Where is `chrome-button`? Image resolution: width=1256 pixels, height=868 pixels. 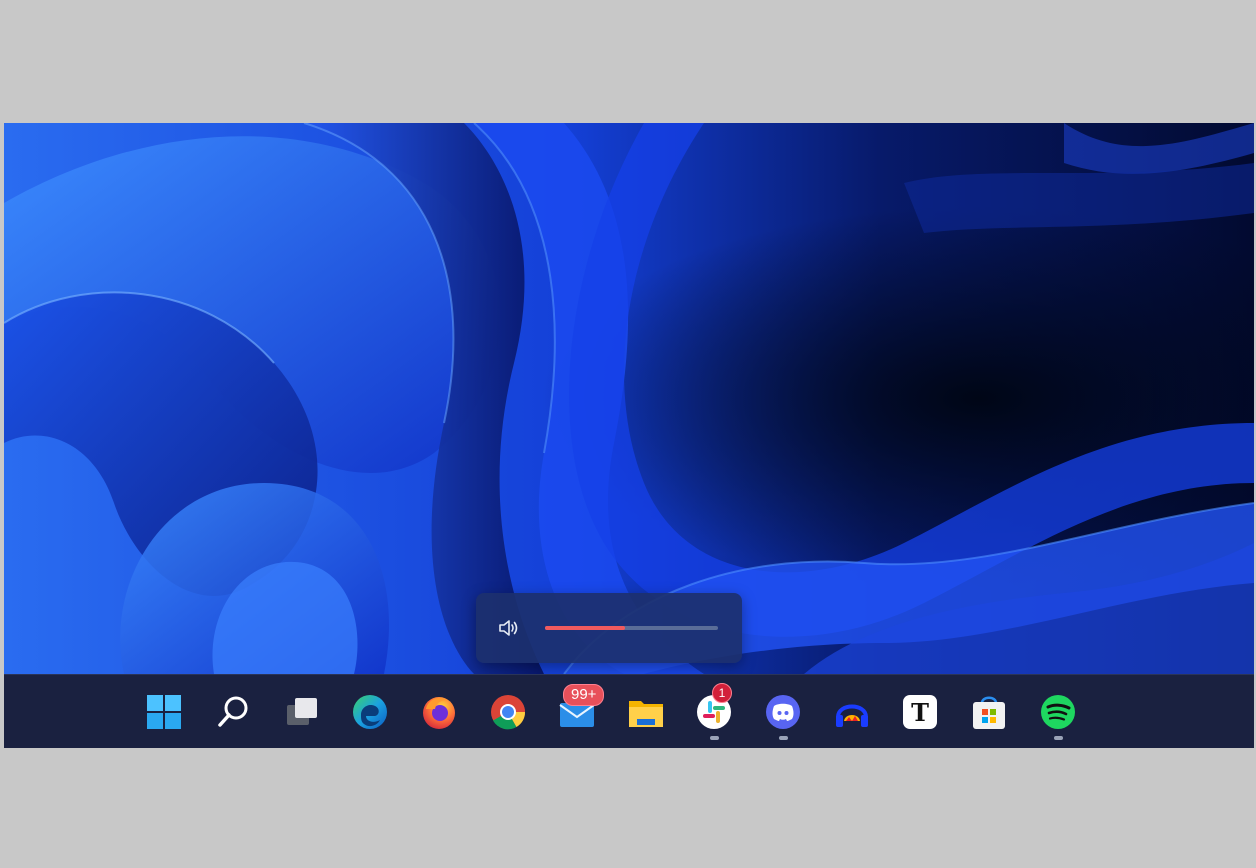 chrome-button is located at coordinates (508, 712).